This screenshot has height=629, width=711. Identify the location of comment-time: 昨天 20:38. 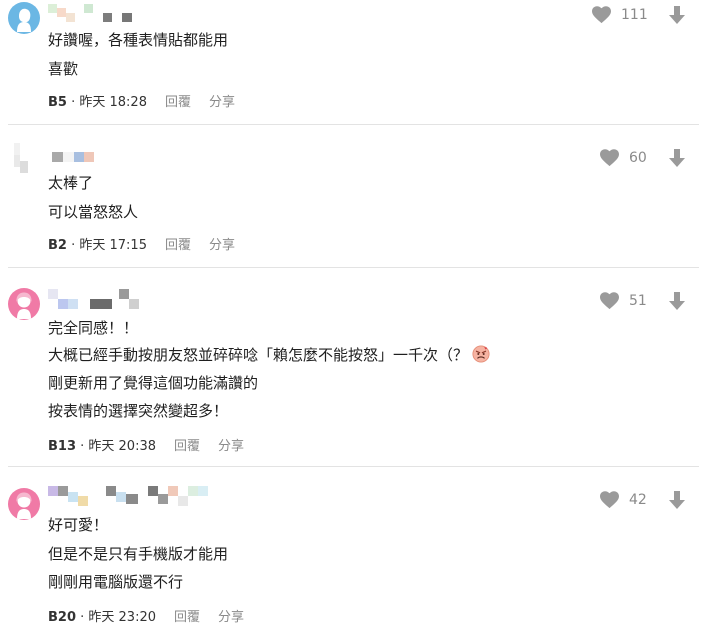
(122, 446).